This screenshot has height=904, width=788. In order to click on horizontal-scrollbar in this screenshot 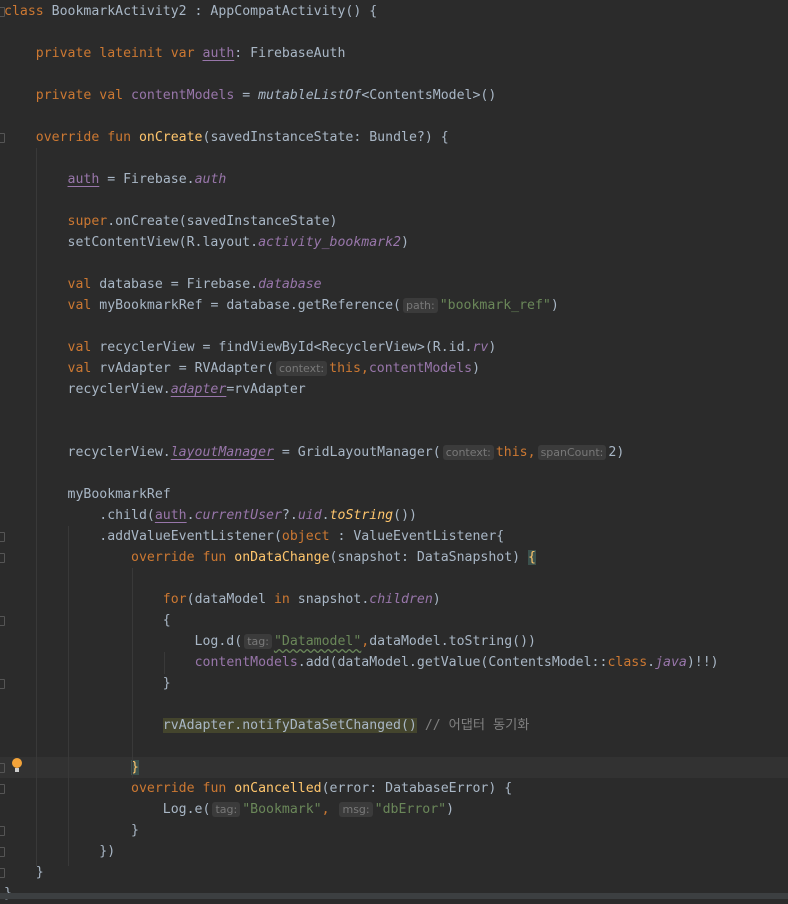, I will do `click(394, 896)`.